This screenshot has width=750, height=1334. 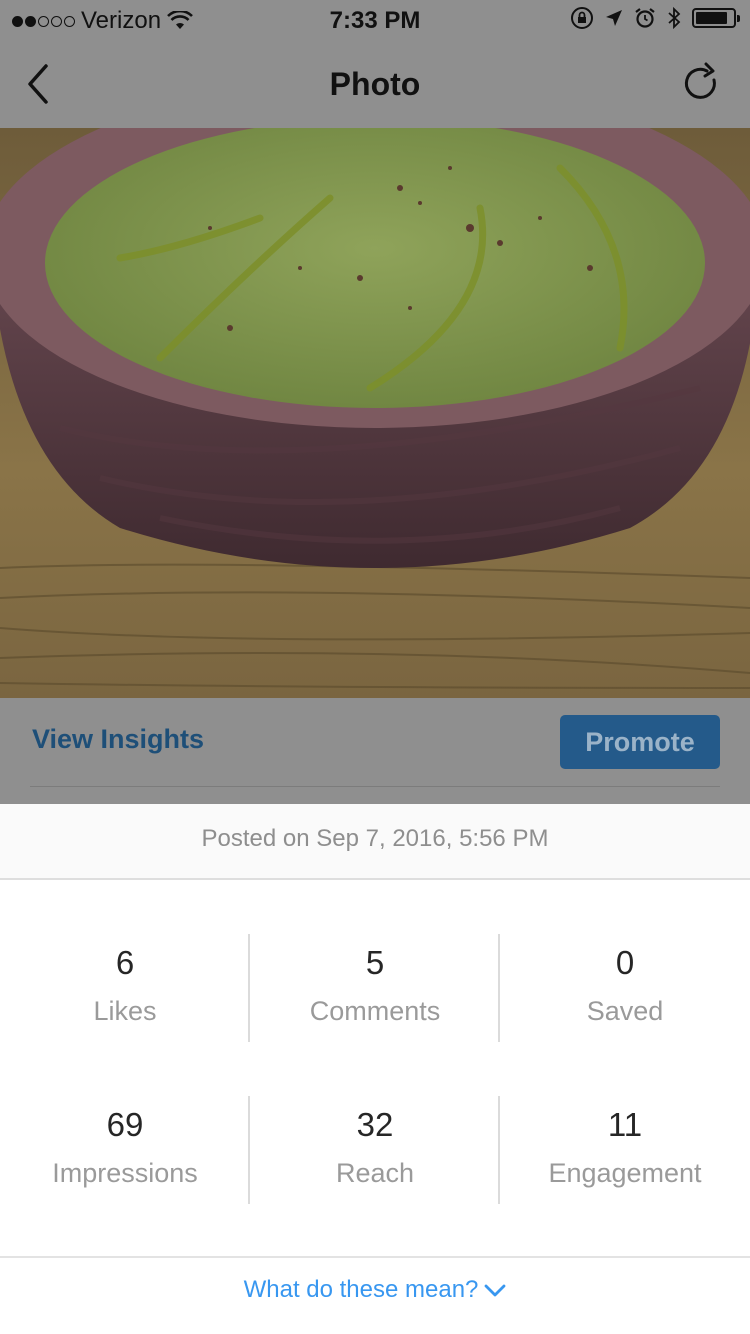 I want to click on stat-value: 69, so click(x=125, y=1124).